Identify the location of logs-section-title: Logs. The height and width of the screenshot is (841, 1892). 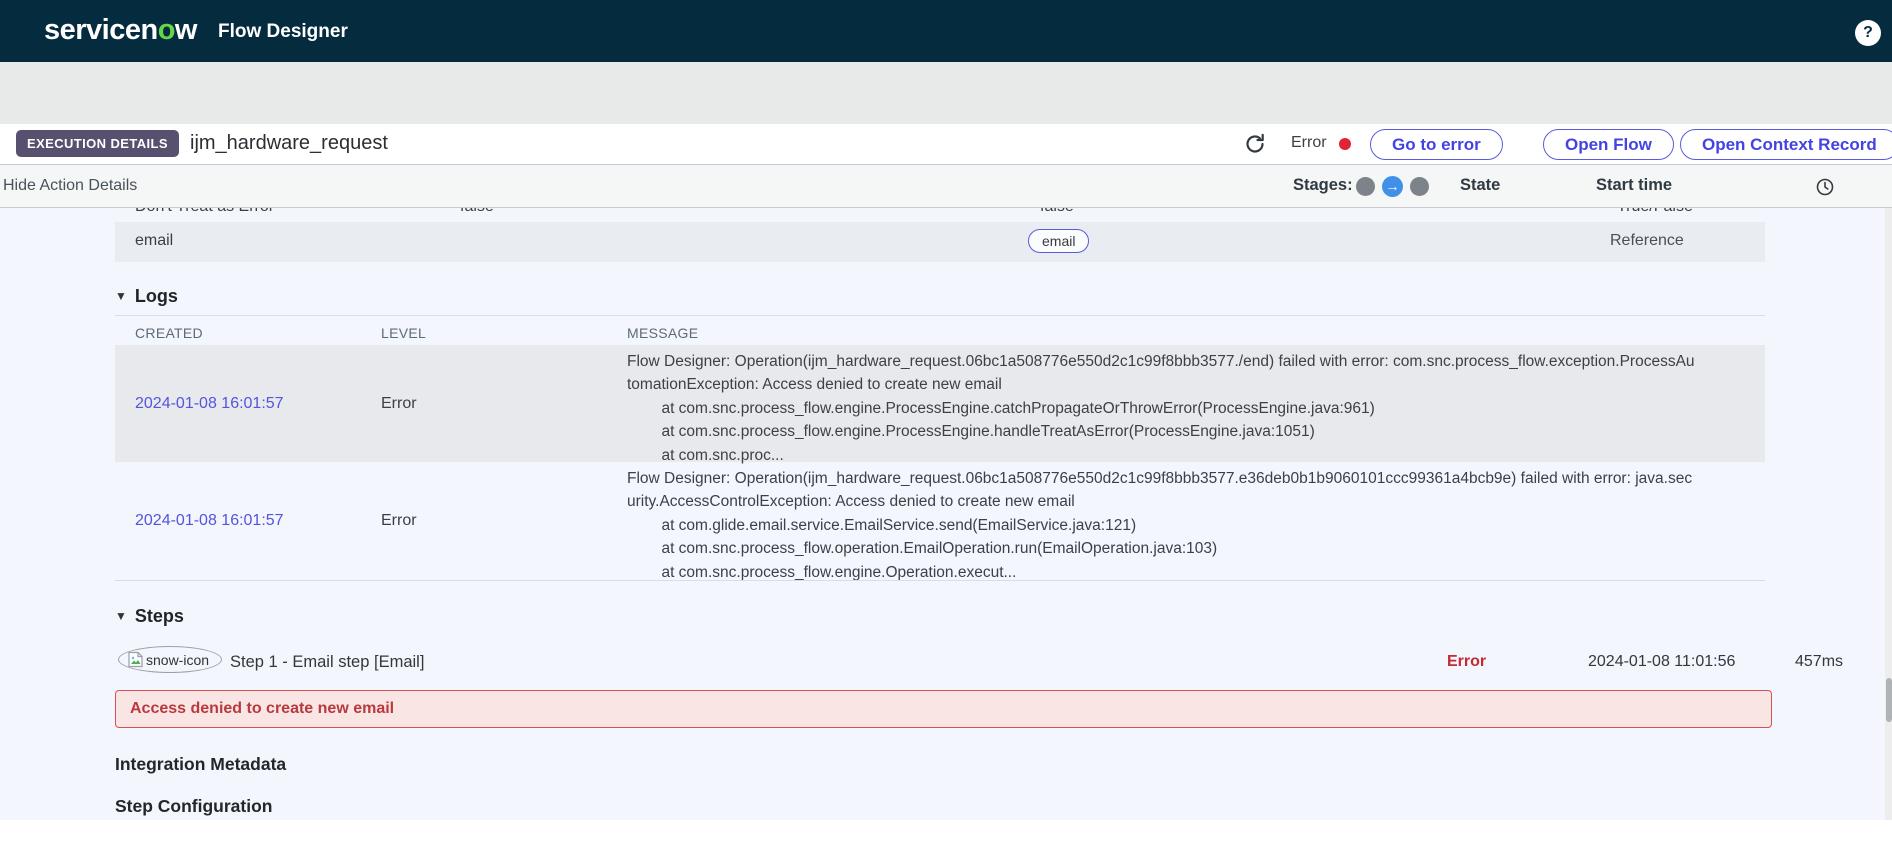
(156, 296).